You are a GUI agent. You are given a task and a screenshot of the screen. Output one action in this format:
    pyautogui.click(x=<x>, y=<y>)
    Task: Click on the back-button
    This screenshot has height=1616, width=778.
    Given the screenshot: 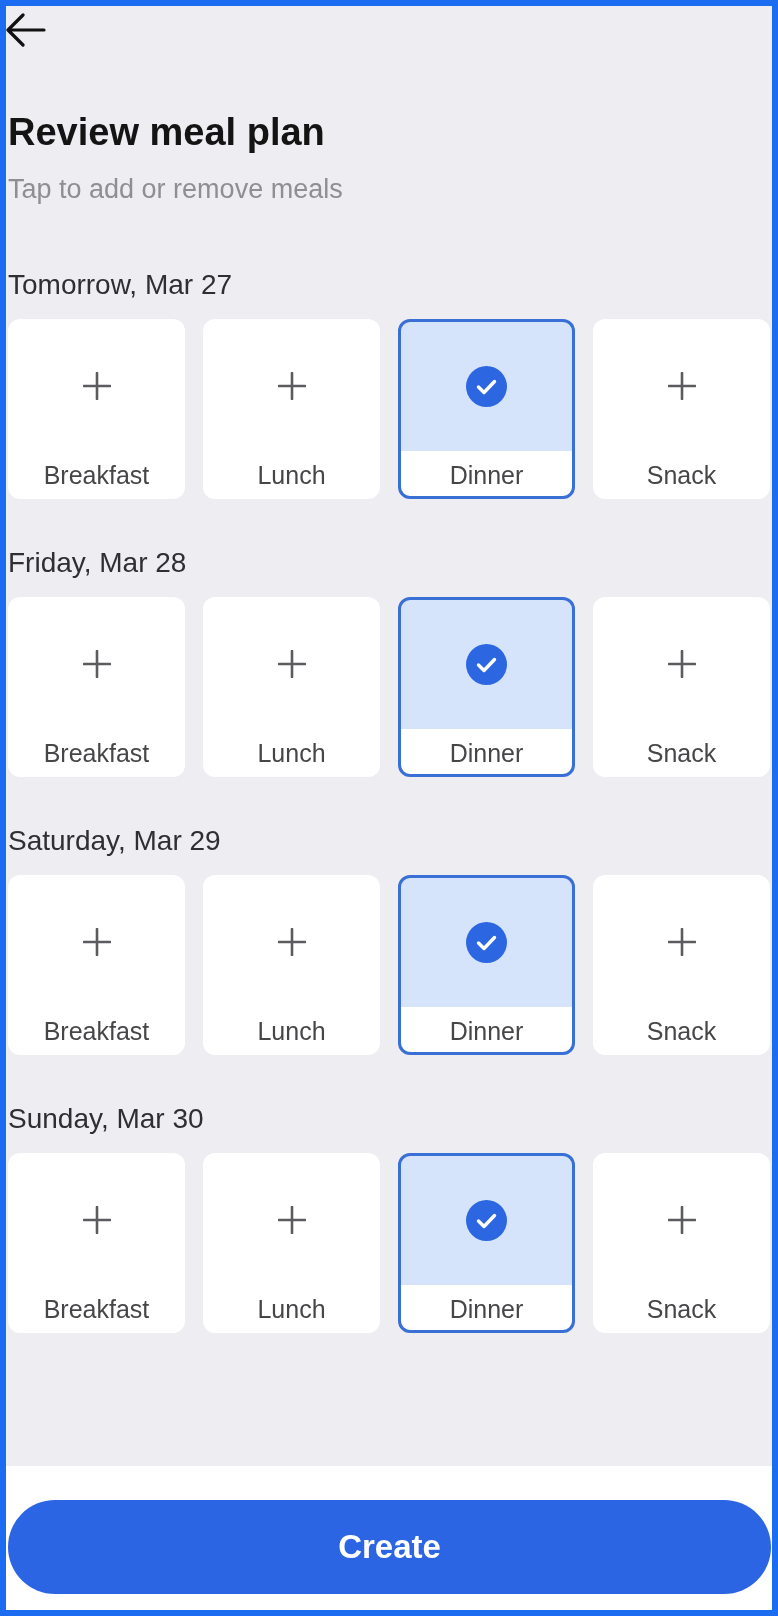 What is the action you would take?
    pyautogui.click(x=26, y=30)
    